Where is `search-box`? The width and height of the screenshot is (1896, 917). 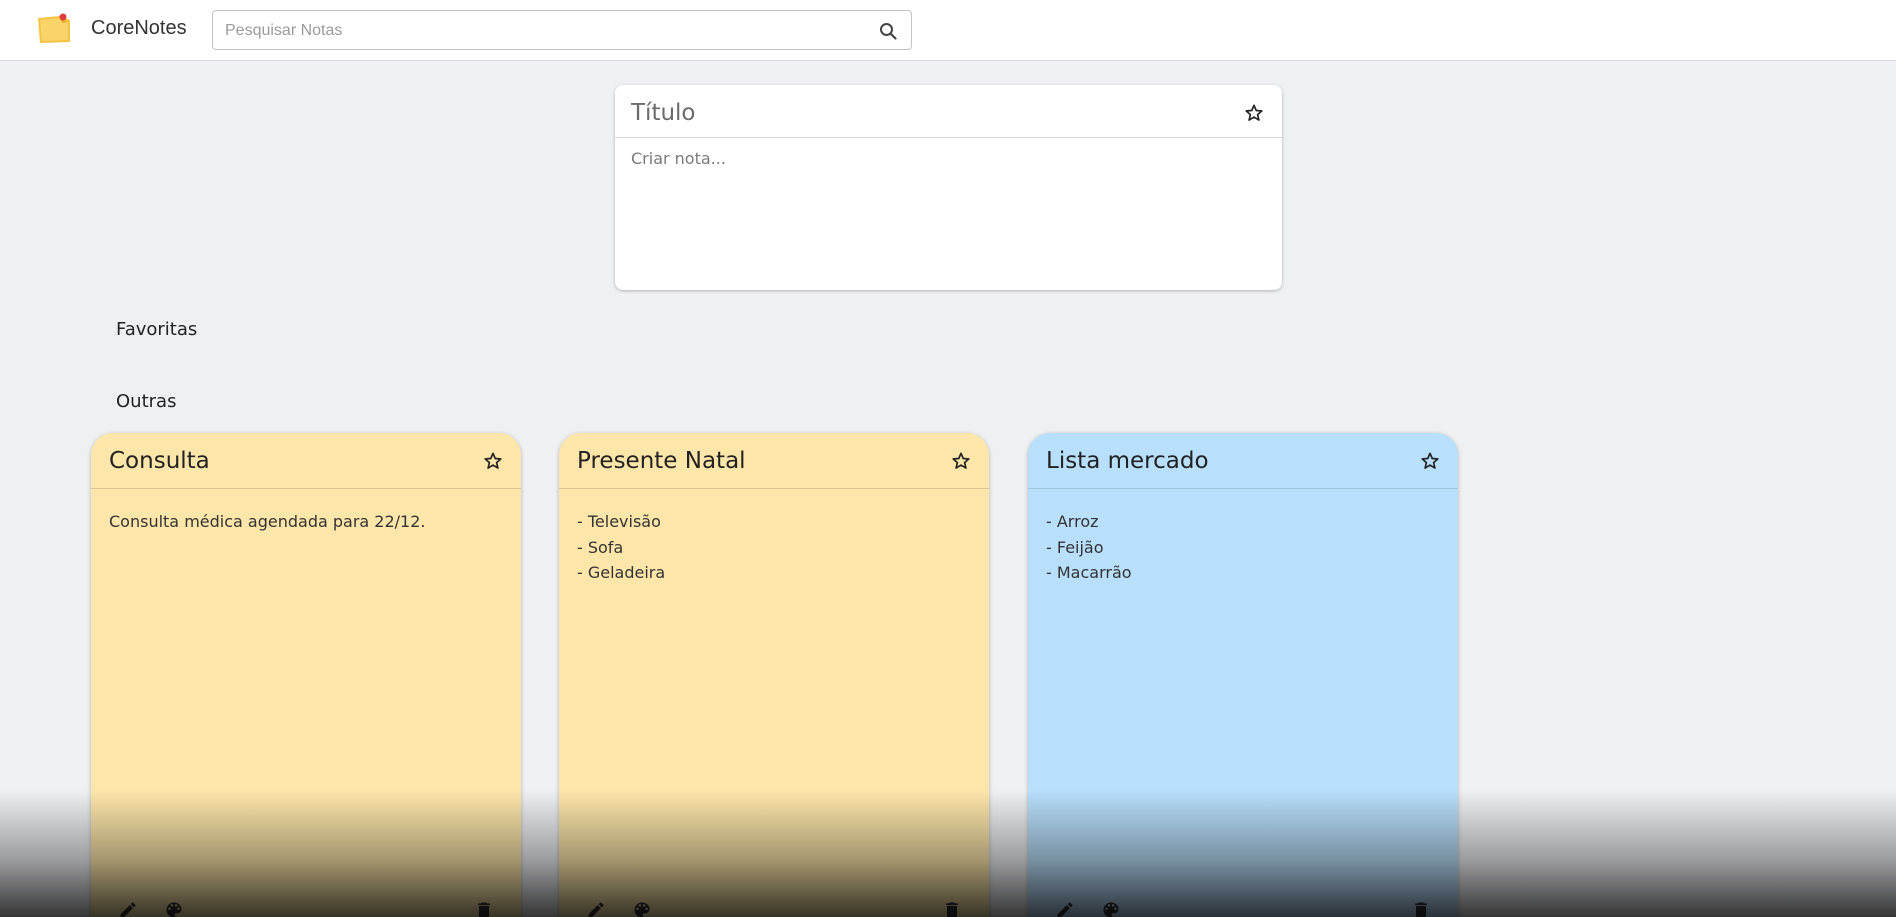 search-box is located at coordinates (562, 30).